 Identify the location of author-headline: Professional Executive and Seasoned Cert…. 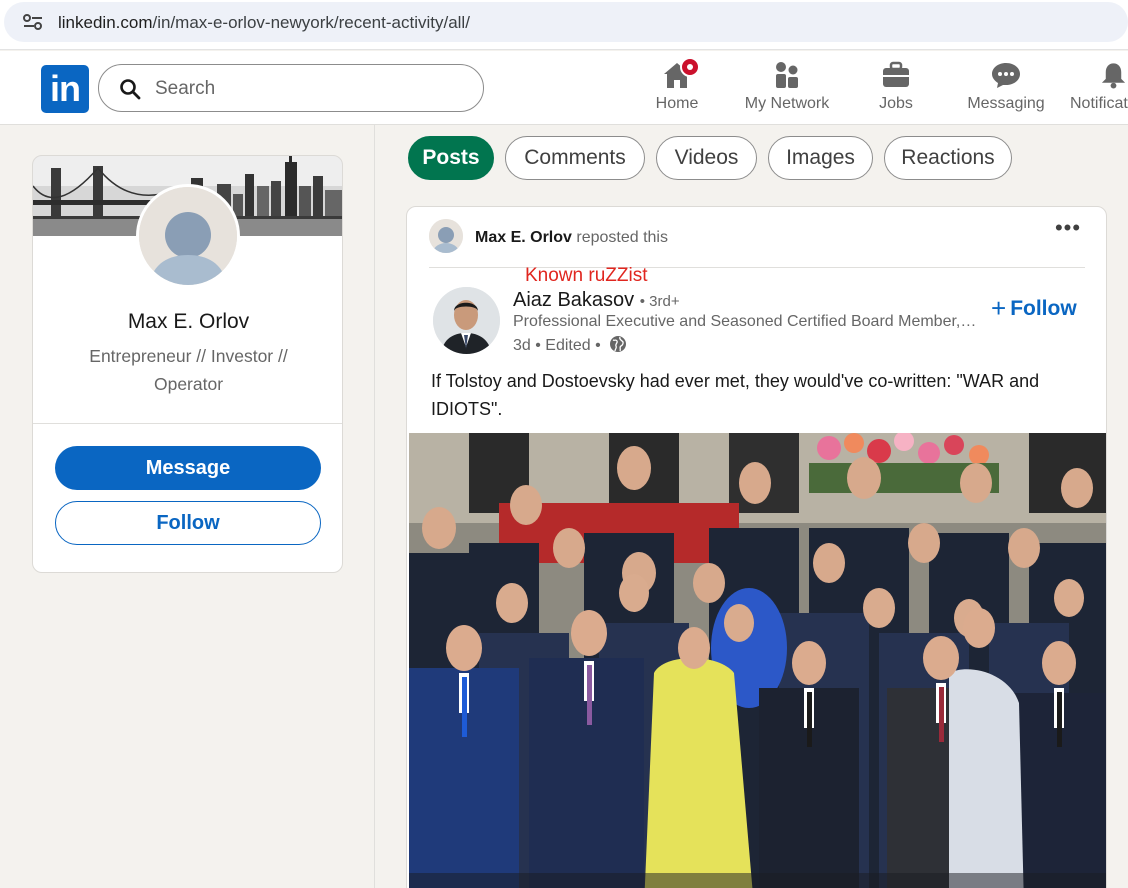
(746, 321).